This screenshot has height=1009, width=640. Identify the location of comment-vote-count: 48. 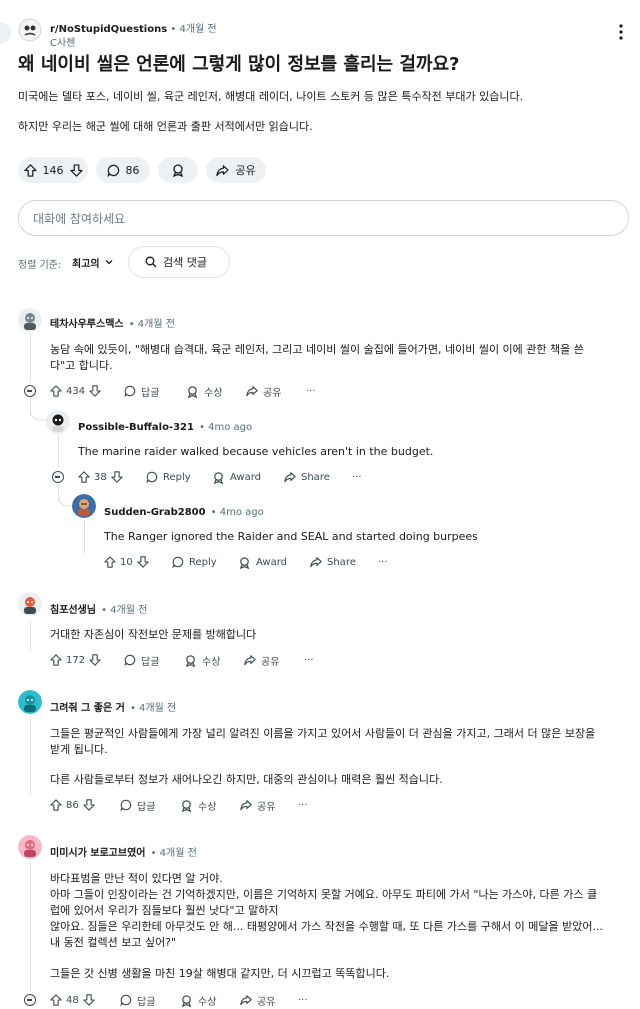
(72, 1000).